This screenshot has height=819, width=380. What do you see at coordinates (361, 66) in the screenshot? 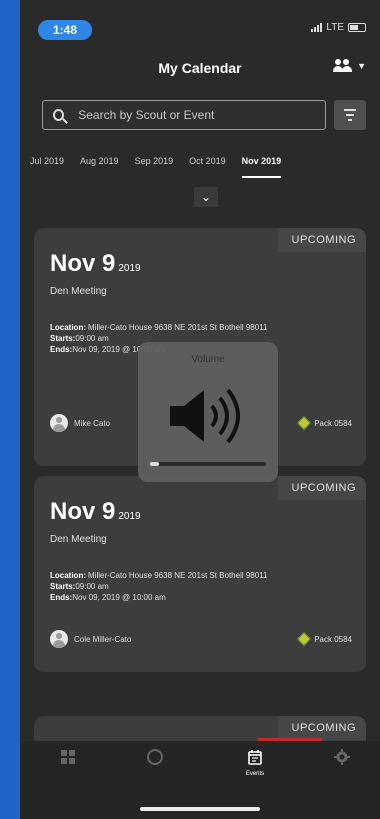
I see `chevron-down-icon: ▼` at bounding box center [361, 66].